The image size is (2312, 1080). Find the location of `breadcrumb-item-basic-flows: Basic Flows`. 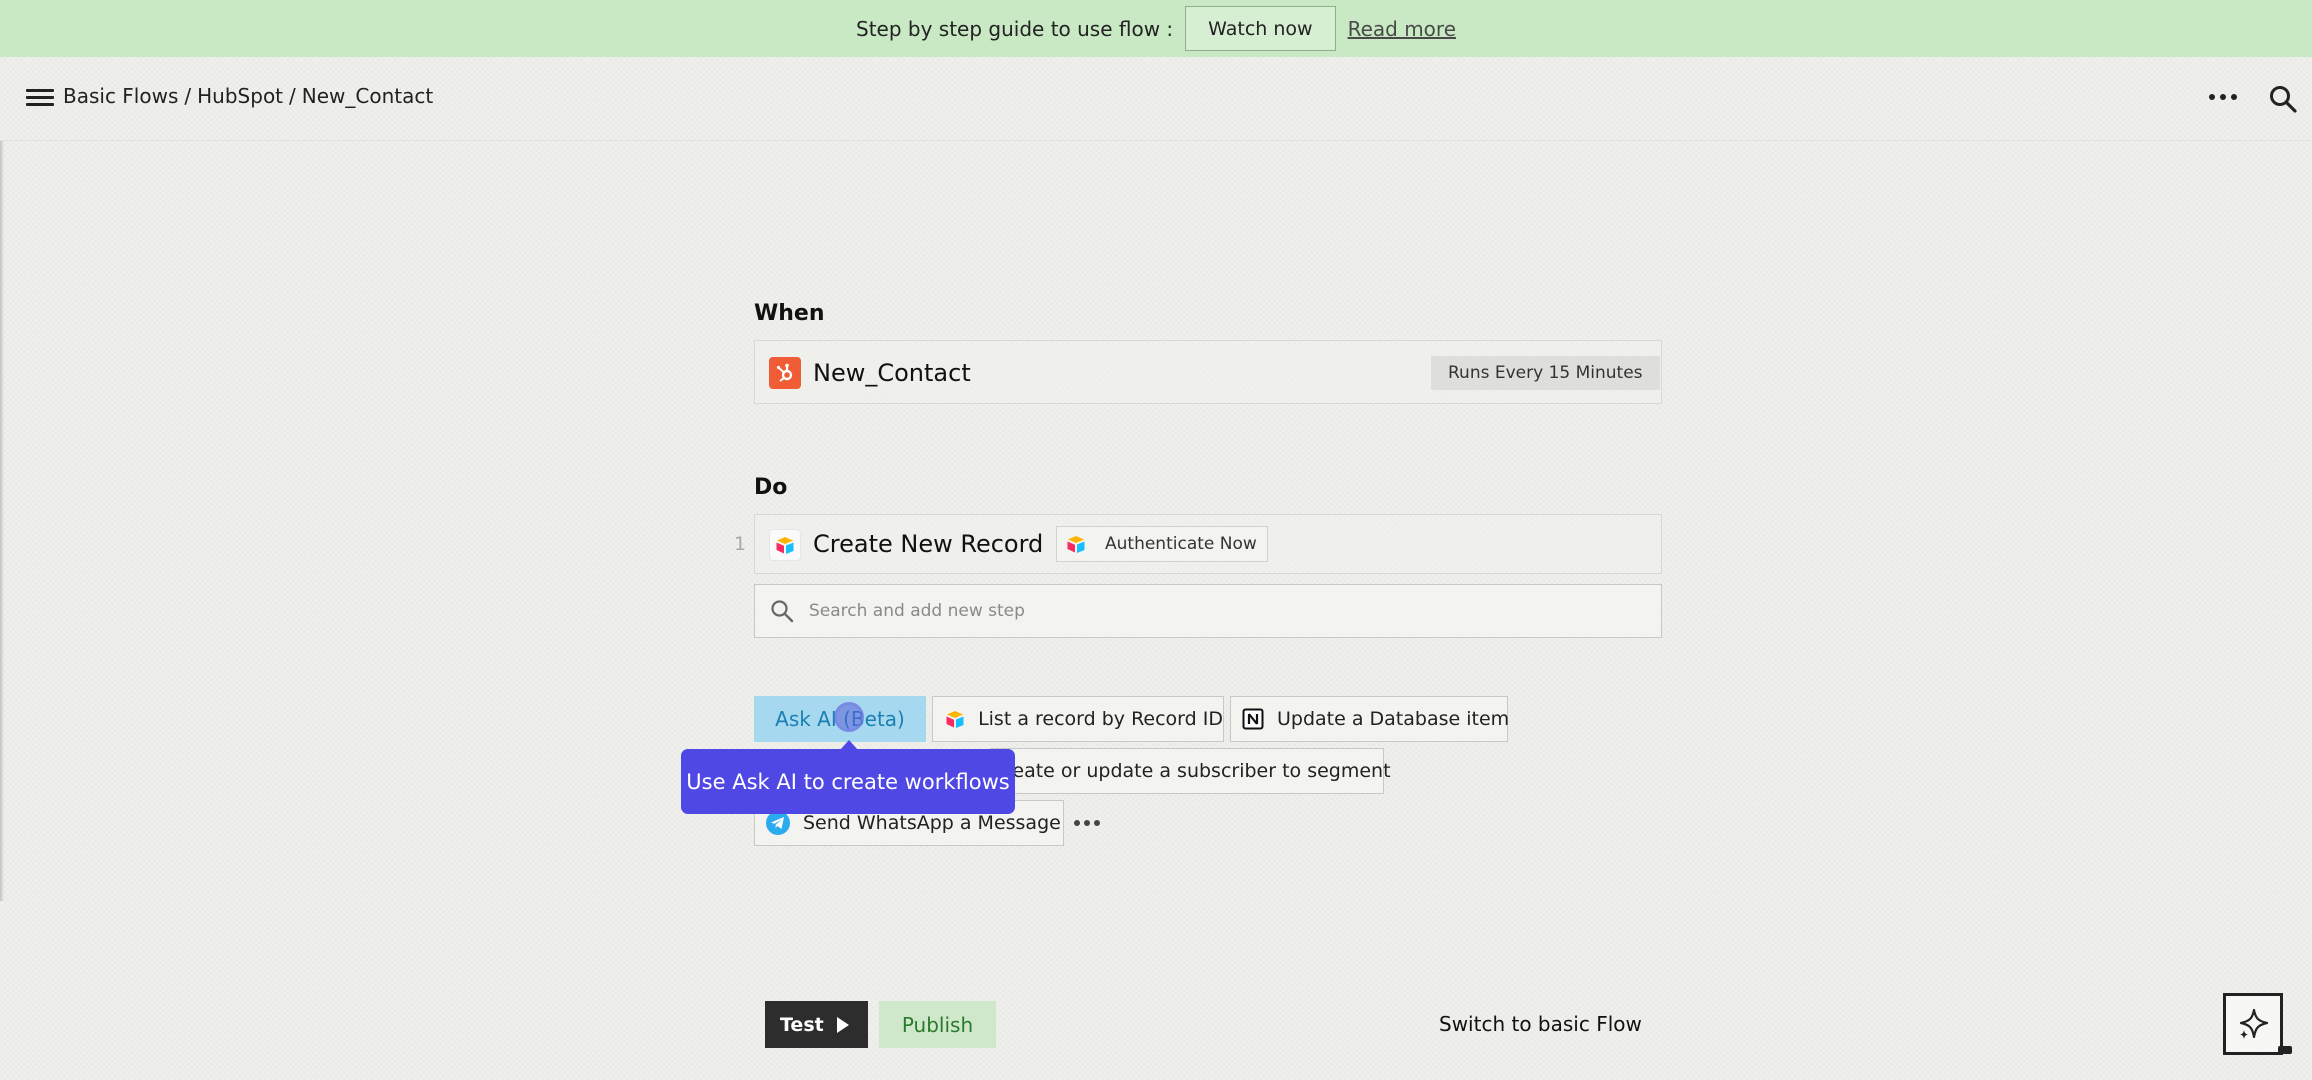

breadcrumb-item-basic-flows: Basic Flows is located at coordinates (120, 96).